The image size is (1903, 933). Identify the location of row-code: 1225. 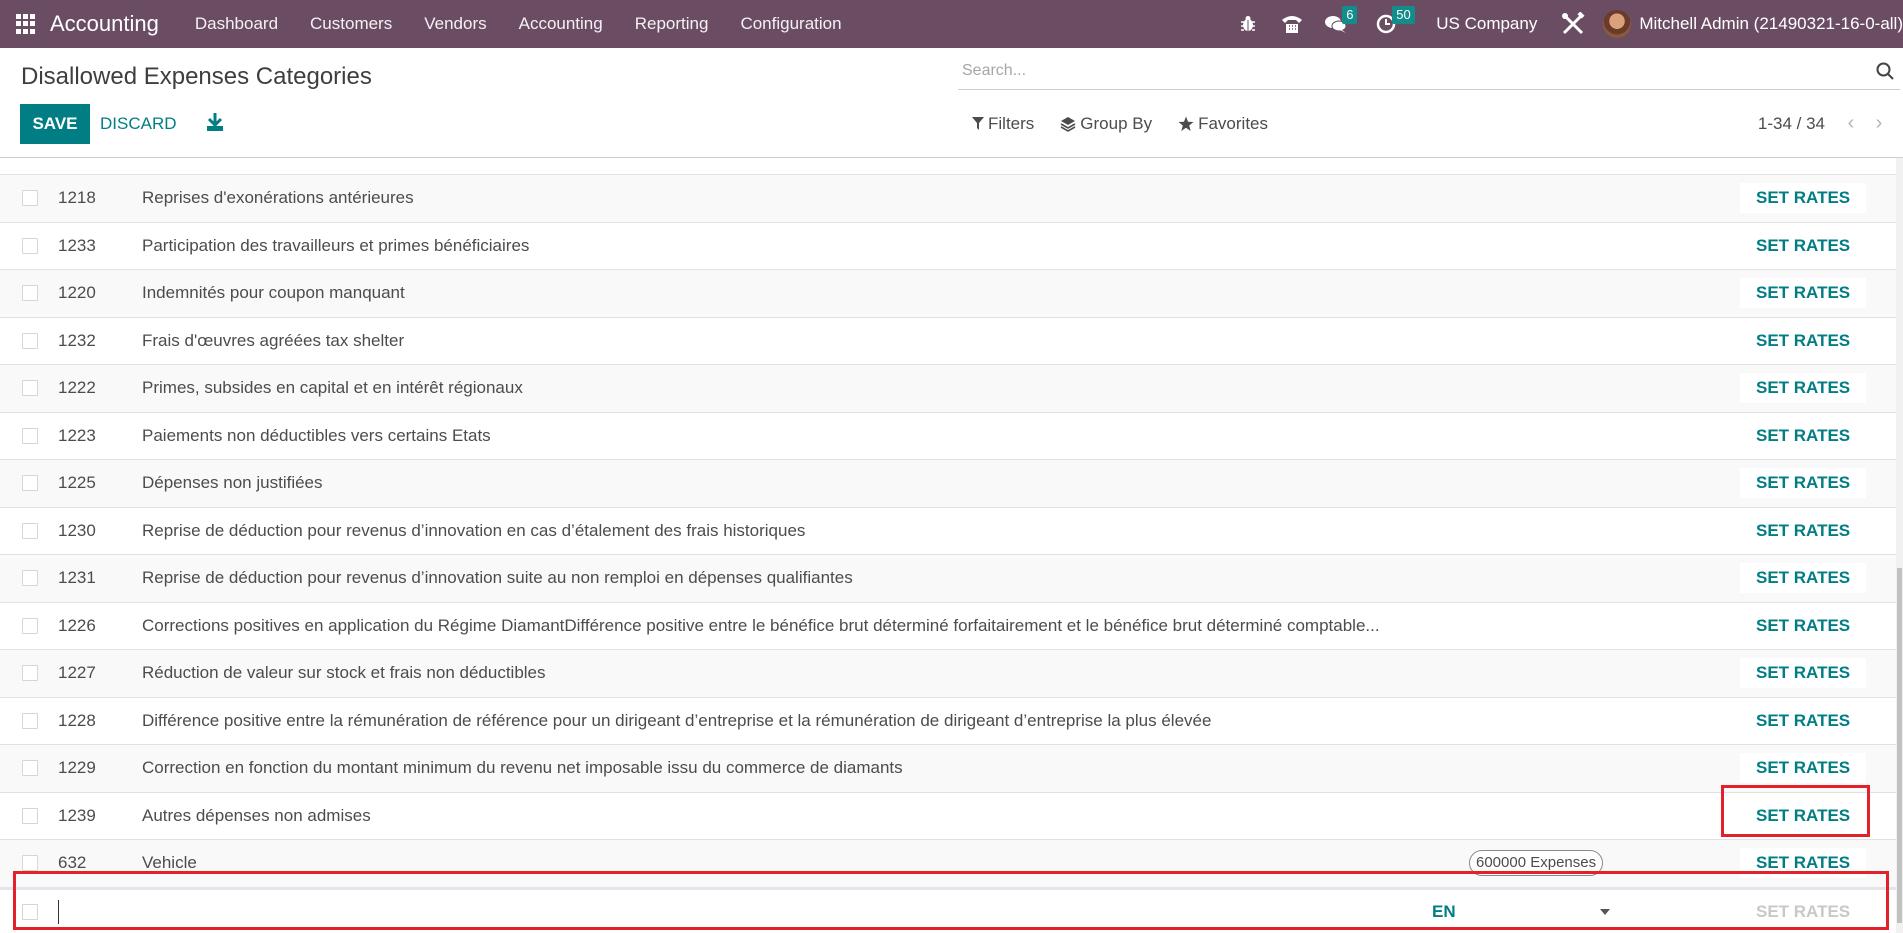
(77, 483).